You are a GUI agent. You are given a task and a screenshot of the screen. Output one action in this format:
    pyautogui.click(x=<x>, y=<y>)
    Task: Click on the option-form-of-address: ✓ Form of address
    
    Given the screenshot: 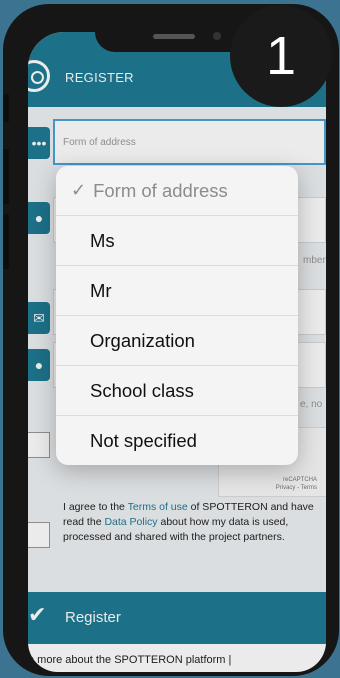 What is the action you would take?
    pyautogui.click(x=177, y=191)
    